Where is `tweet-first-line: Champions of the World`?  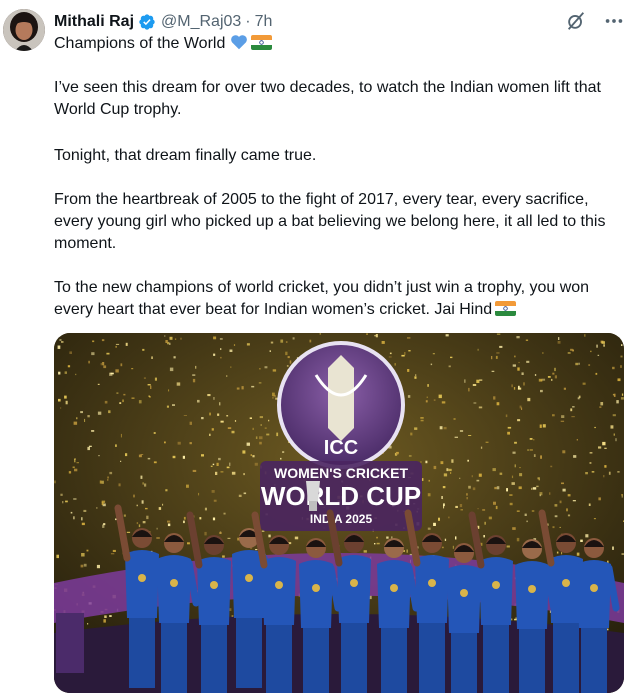 tweet-first-line: Champions of the World is located at coordinates (339, 44).